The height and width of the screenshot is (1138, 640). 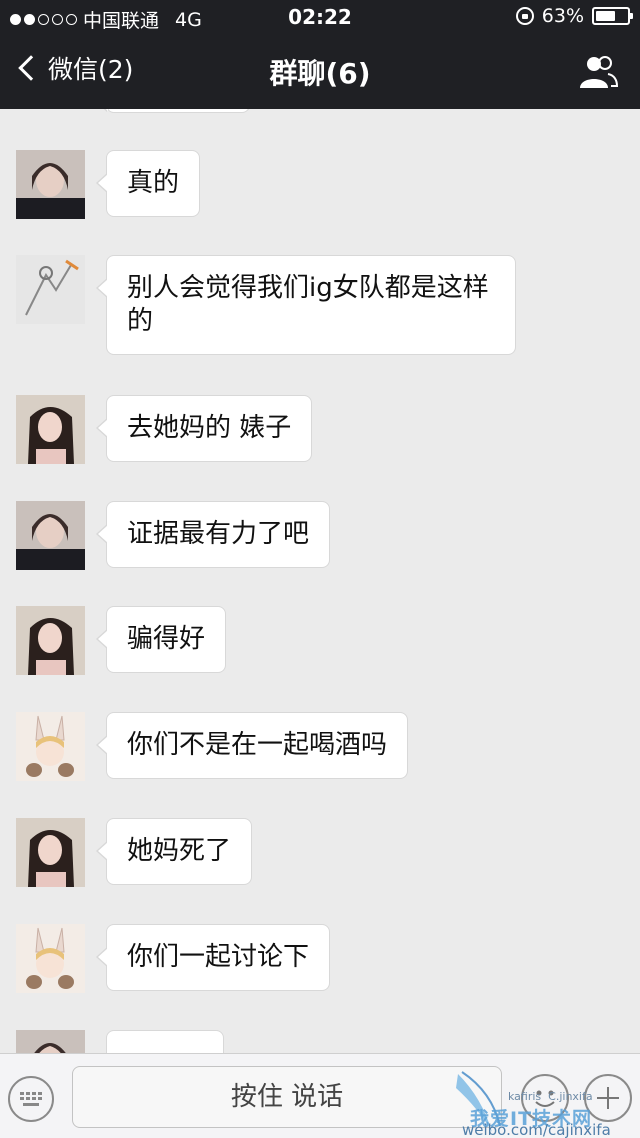 I want to click on status-right: 63%, so click(x=574, y=16).